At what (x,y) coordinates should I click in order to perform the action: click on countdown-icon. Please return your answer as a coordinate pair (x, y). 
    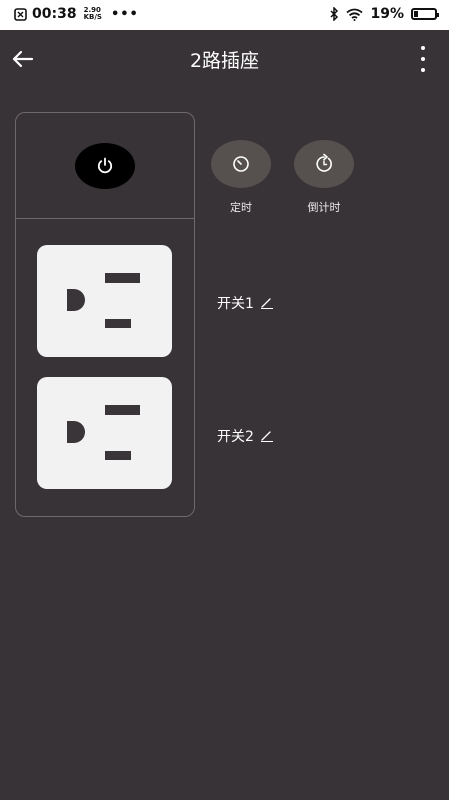
    Looking at the image, I should click on (324, 162).